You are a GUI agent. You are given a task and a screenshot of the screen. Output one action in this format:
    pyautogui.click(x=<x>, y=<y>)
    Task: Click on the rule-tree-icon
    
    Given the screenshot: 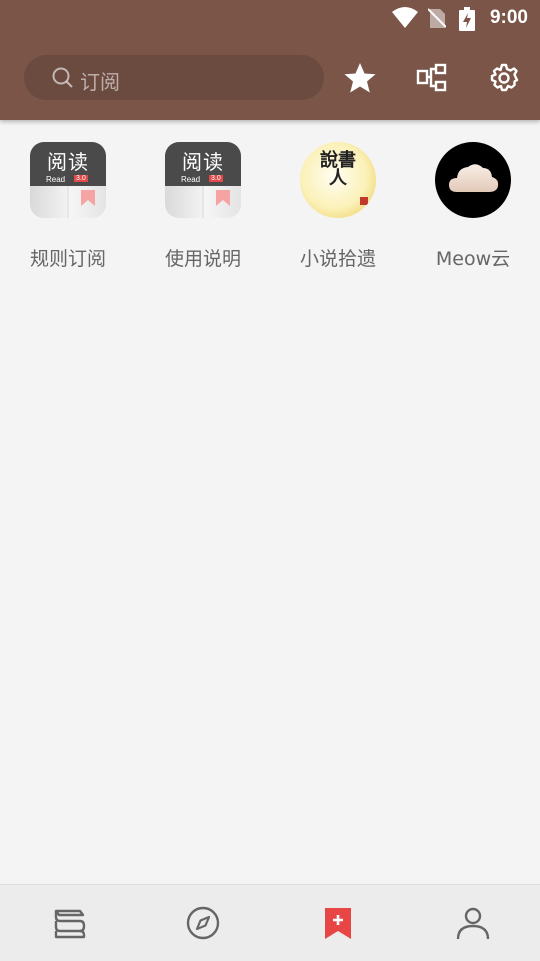 What is the action you would take?
    pyautogui.click(x=431, y=77)
    